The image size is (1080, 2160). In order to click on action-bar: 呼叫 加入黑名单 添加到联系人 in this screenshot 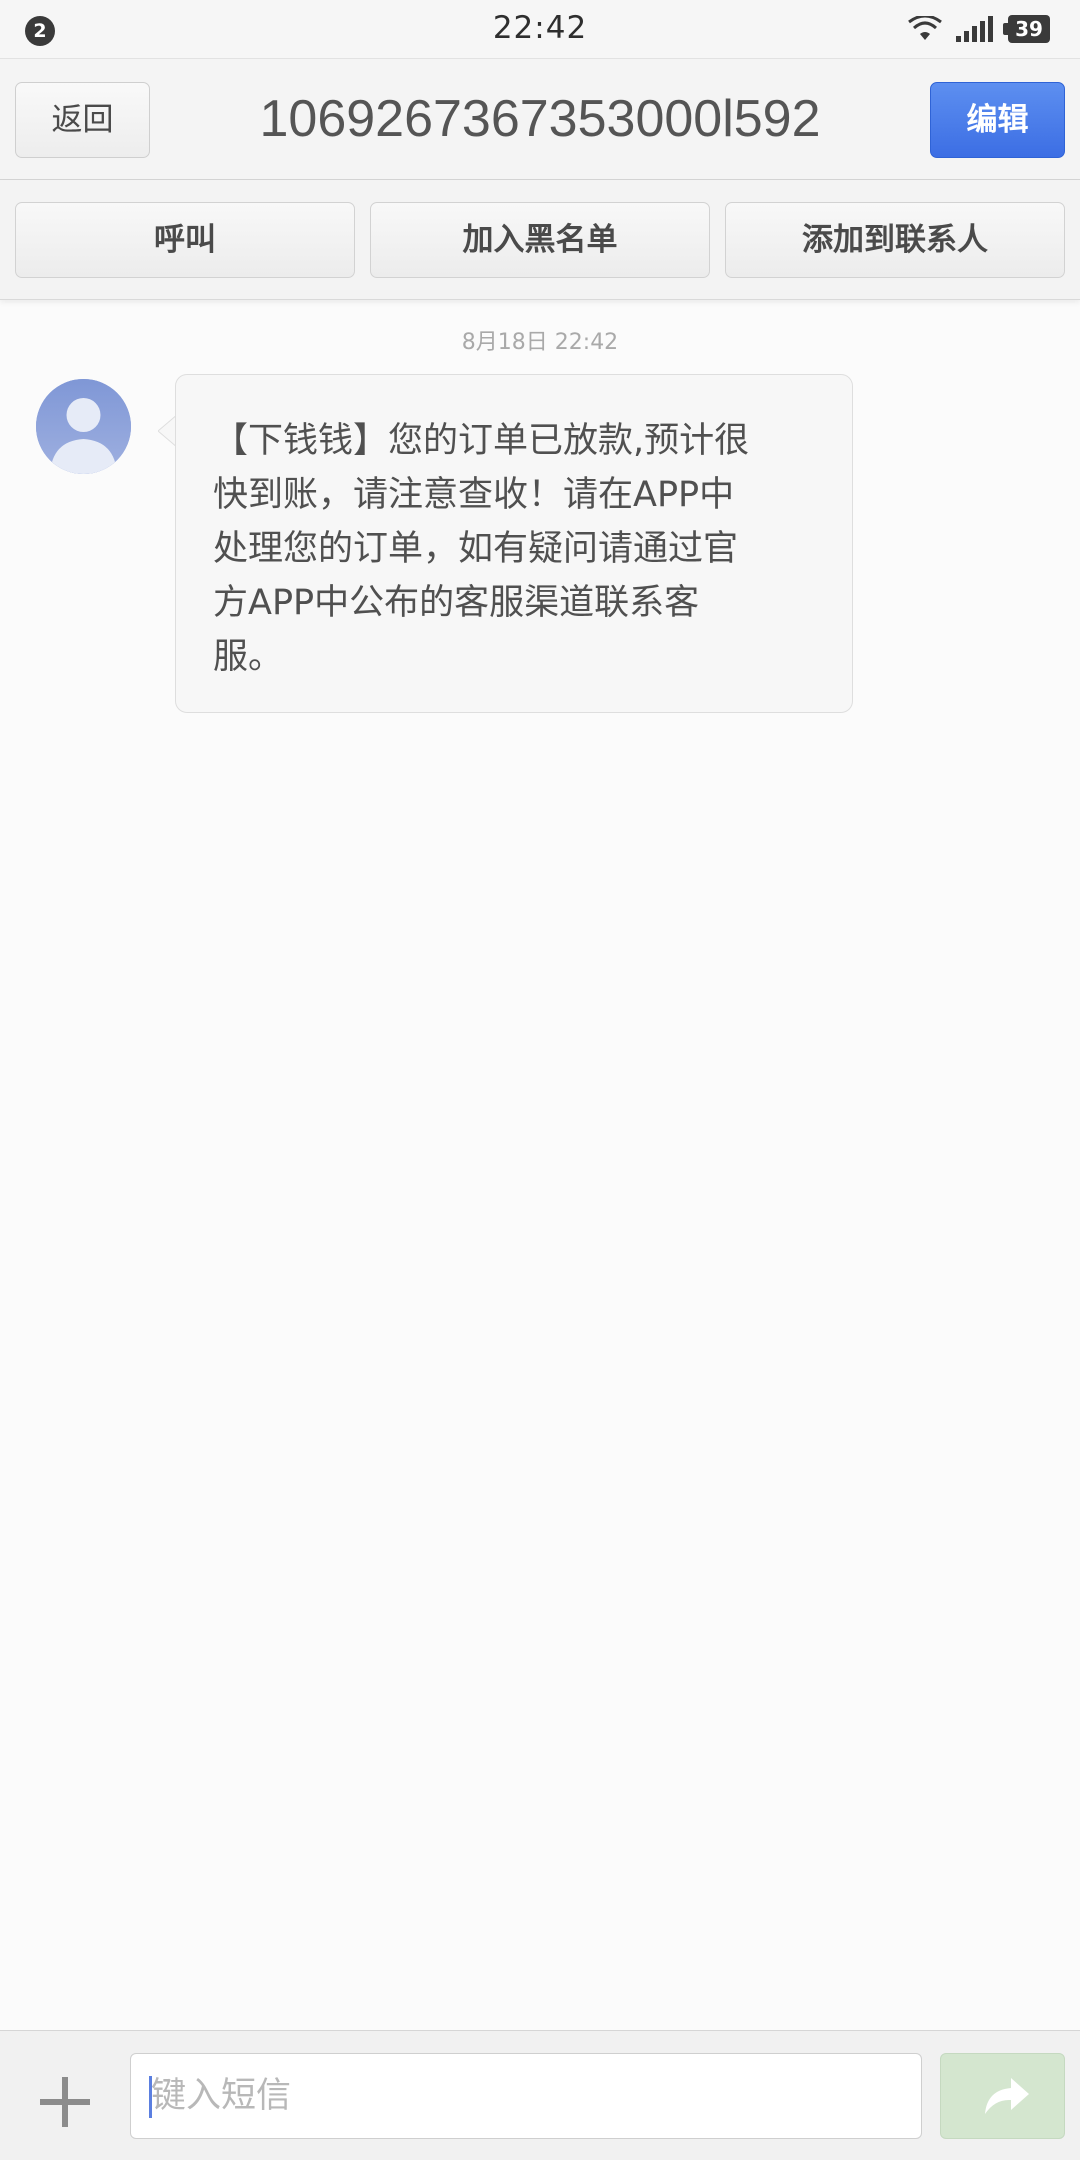, I will do `click(540, 240)`.